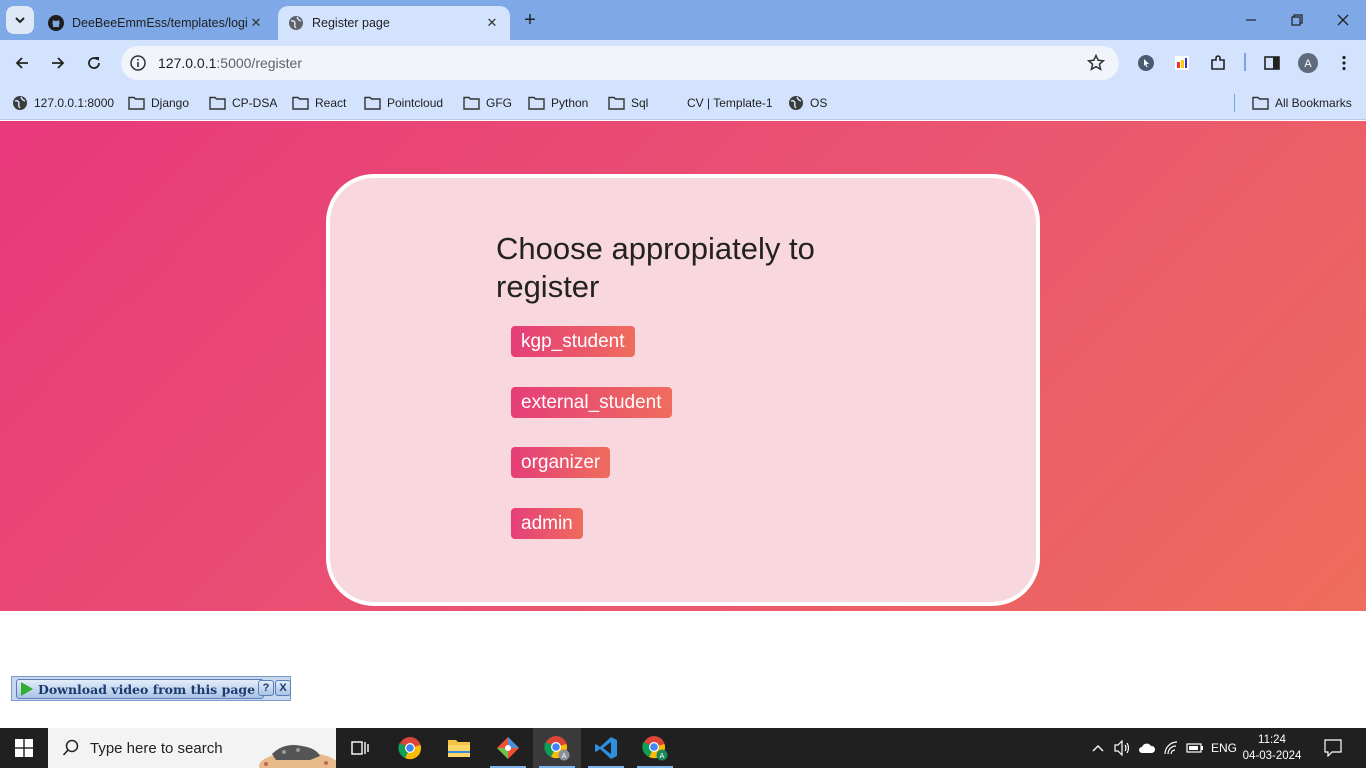 The image size is (1366, 768). I want to click on show-hidden-icons-button, so click(1098, 748).